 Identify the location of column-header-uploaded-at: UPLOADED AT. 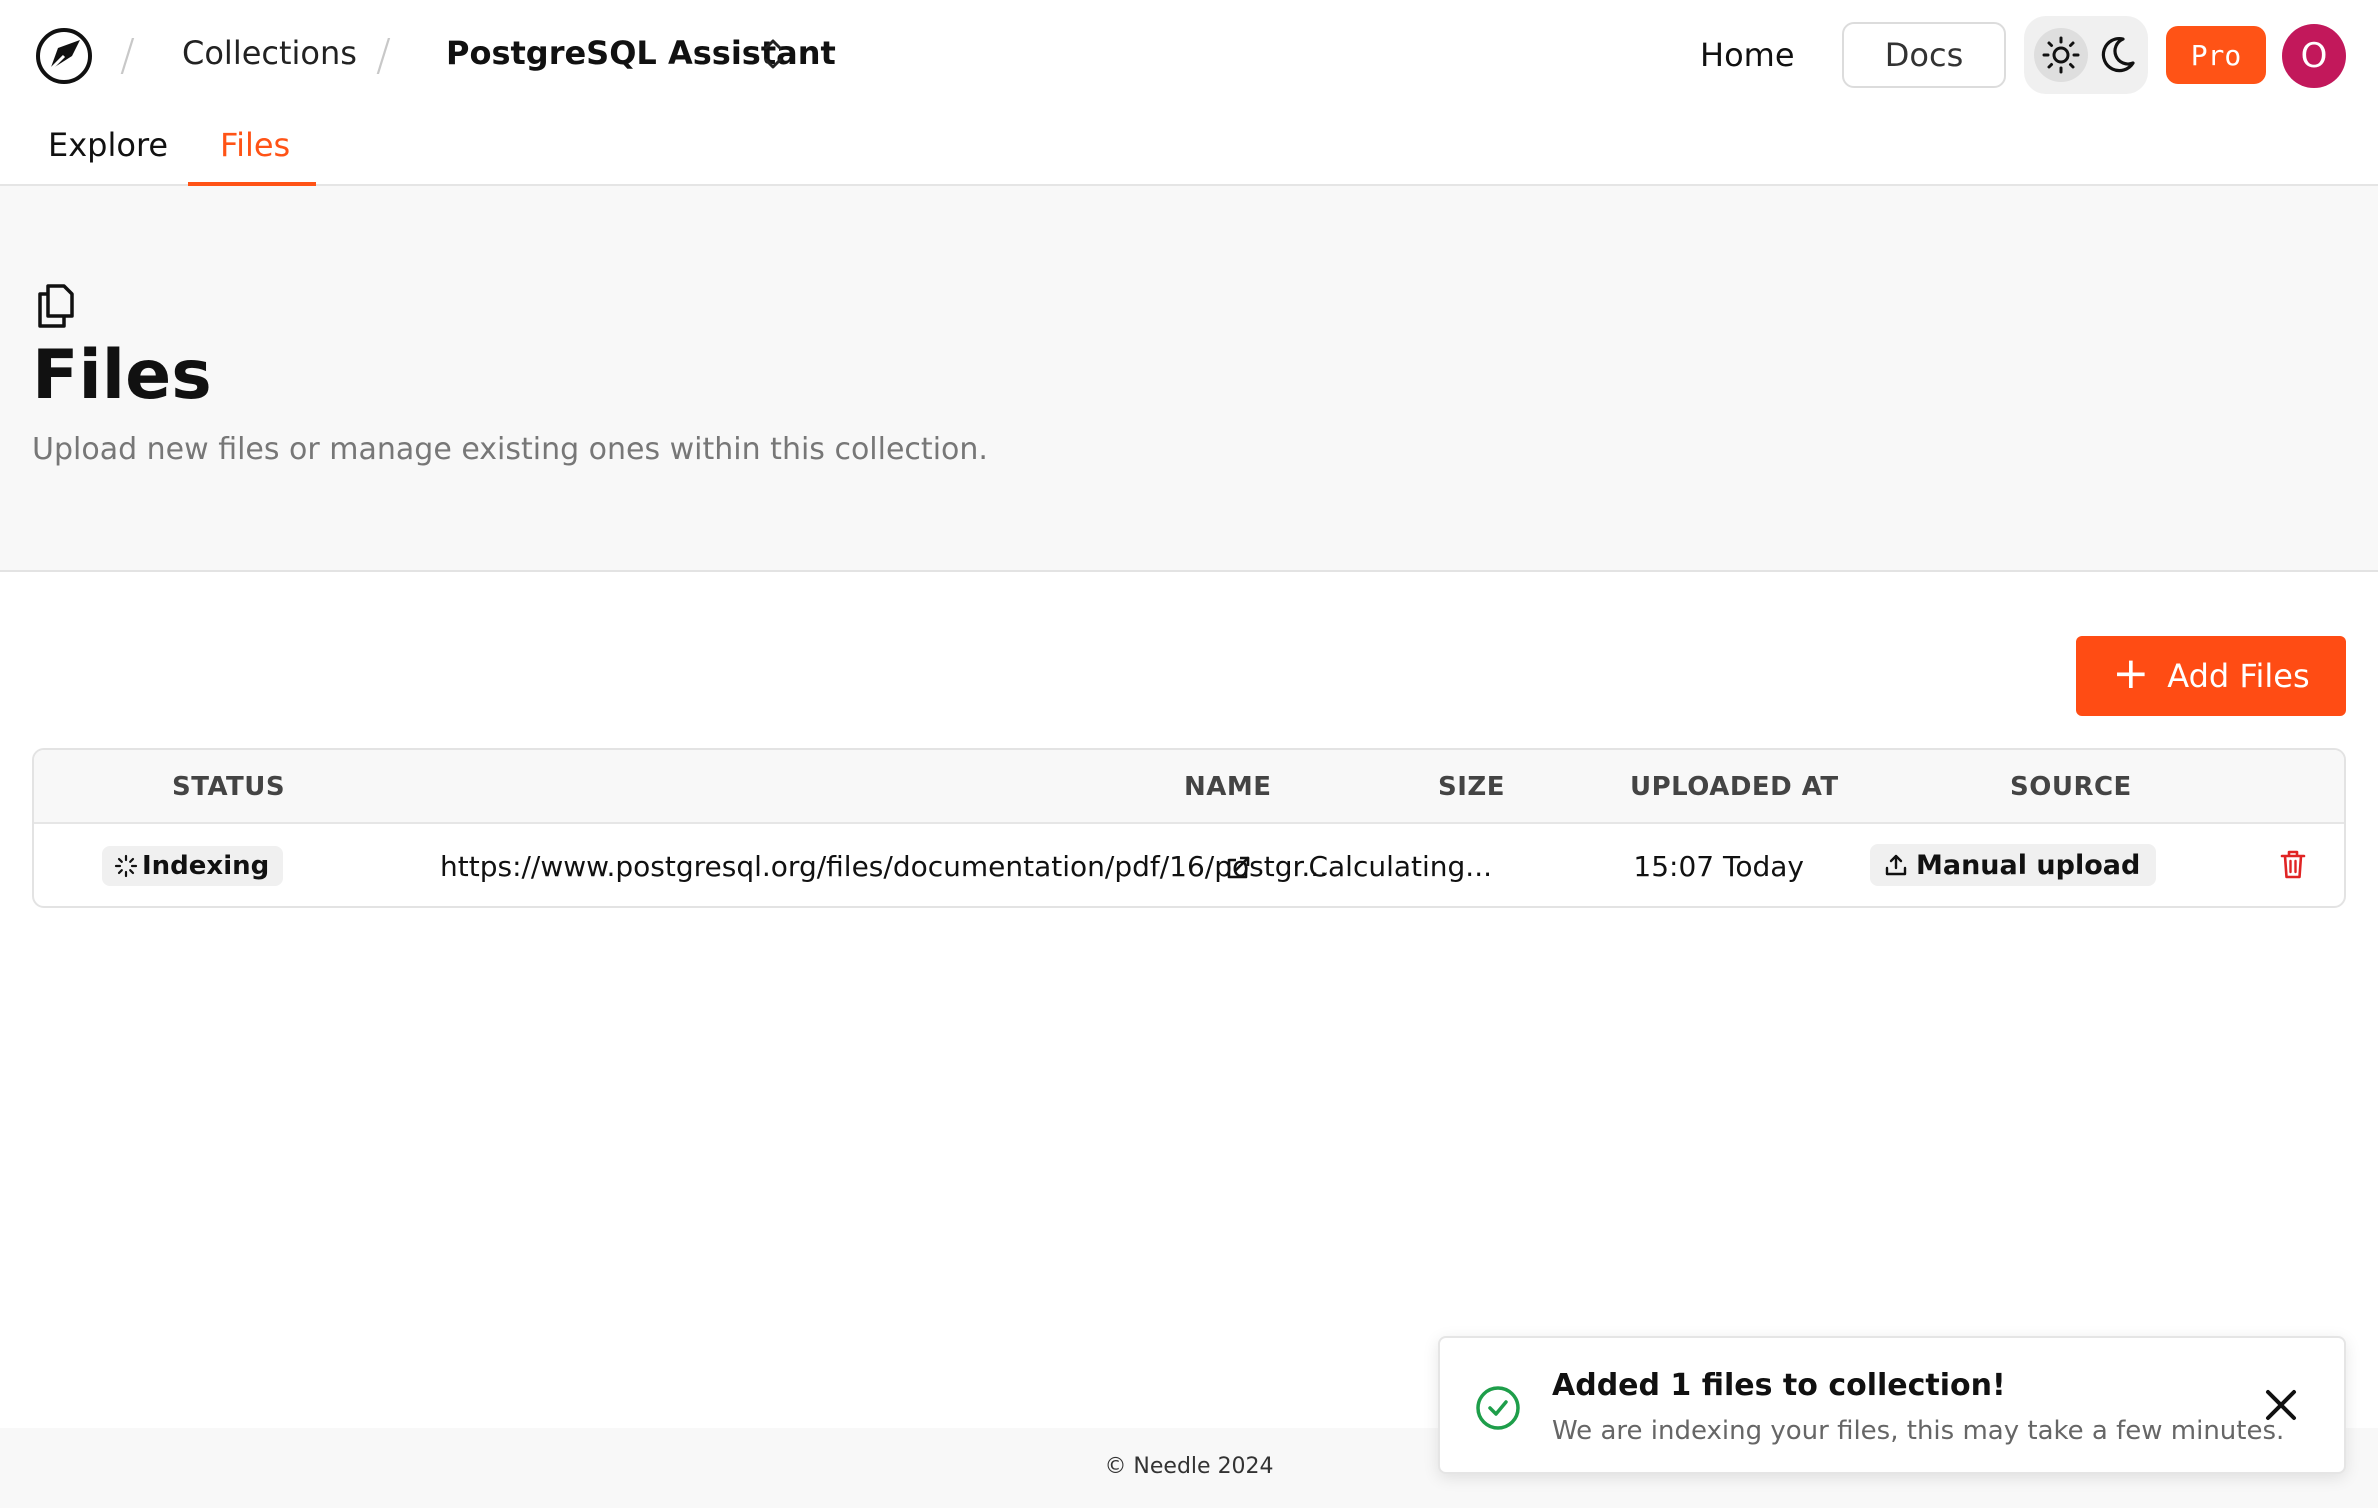
(1734, 787).